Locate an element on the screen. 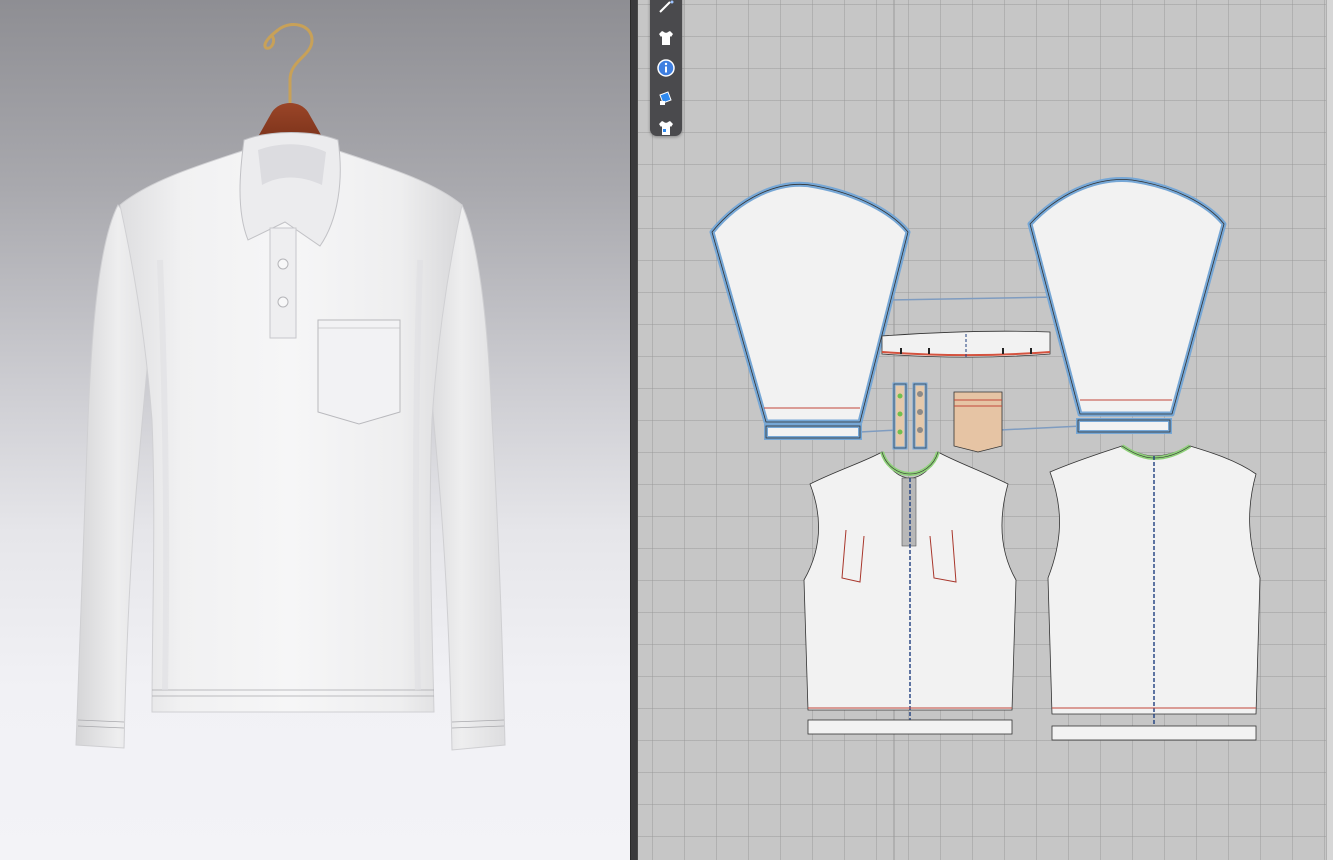  chest-pocket-3d is located at coordinates (359, 372).